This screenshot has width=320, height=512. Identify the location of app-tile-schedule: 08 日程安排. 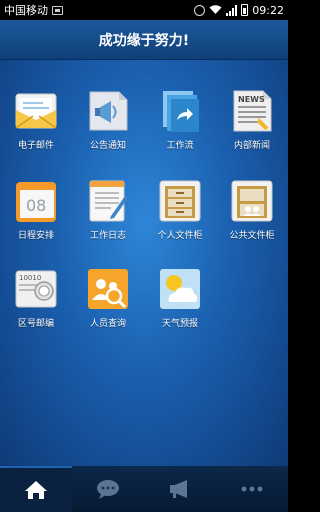
(36, 218).